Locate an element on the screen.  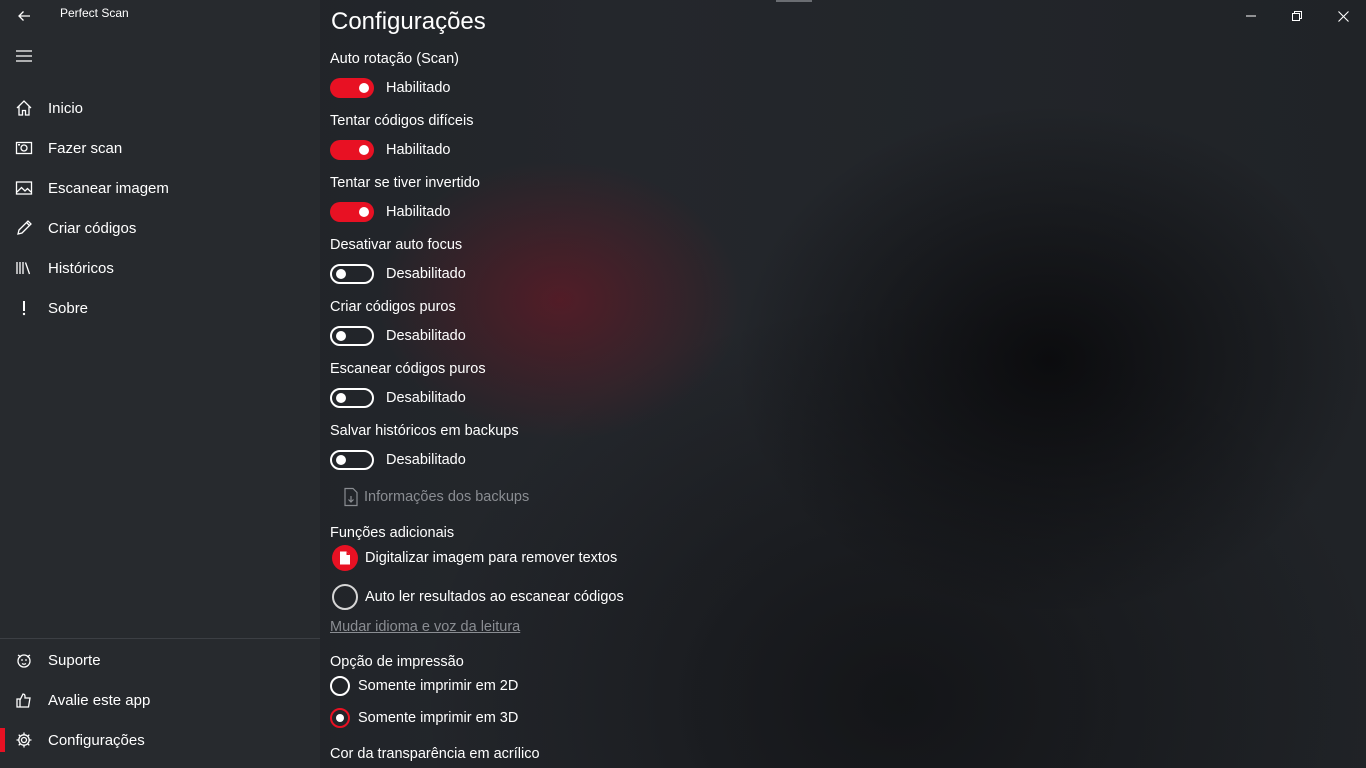
minimize-icon is located at coordinates (1251, 16).